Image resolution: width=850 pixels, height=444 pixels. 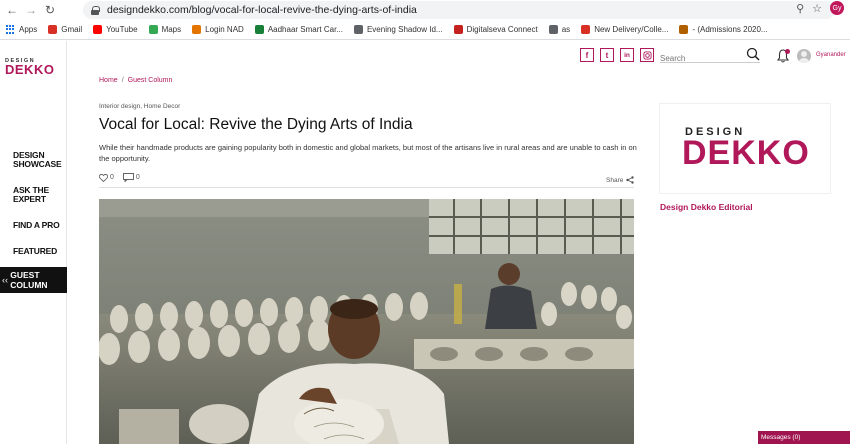 What do you see at coordinates (703, 58) in the screenshot?
I see `search-input` at bounding box center [703, 58].